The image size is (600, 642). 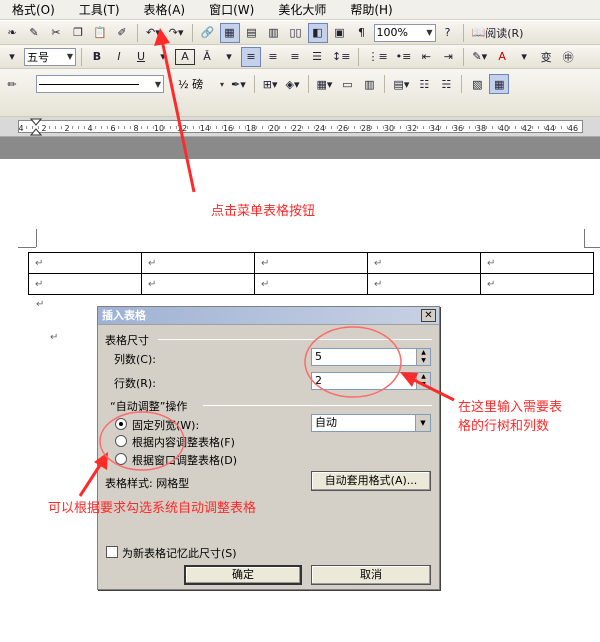 What do you see at coordinates (12, 33) in the screenshot?
I see `permission-icon: ❧` at bounding box center [12, 33].